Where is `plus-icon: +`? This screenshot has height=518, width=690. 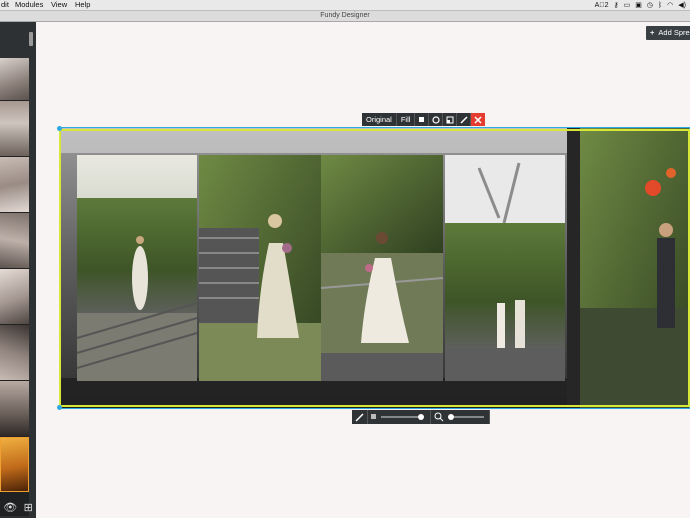 plus-icon: + is located at coordinates (652, 32).